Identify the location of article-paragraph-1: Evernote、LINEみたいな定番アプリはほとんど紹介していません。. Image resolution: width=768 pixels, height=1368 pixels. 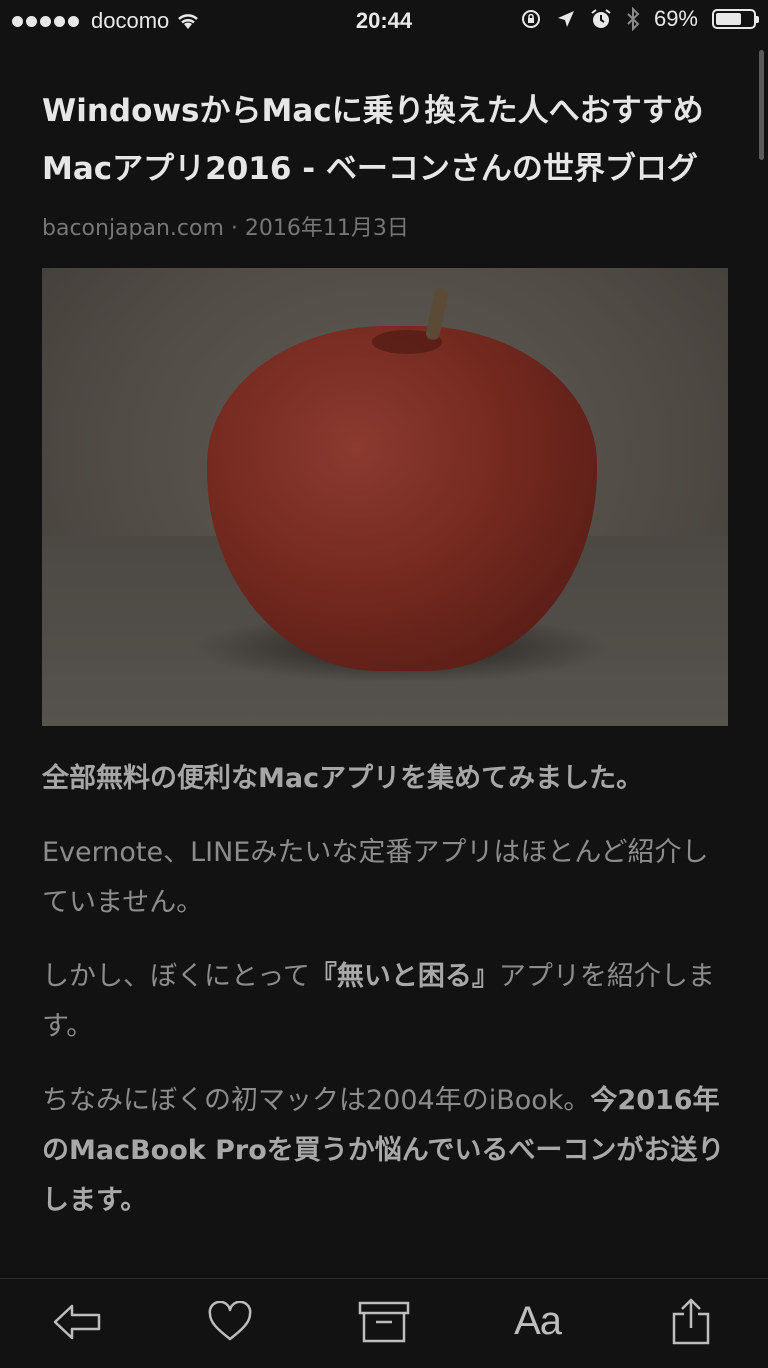
(375, 877).